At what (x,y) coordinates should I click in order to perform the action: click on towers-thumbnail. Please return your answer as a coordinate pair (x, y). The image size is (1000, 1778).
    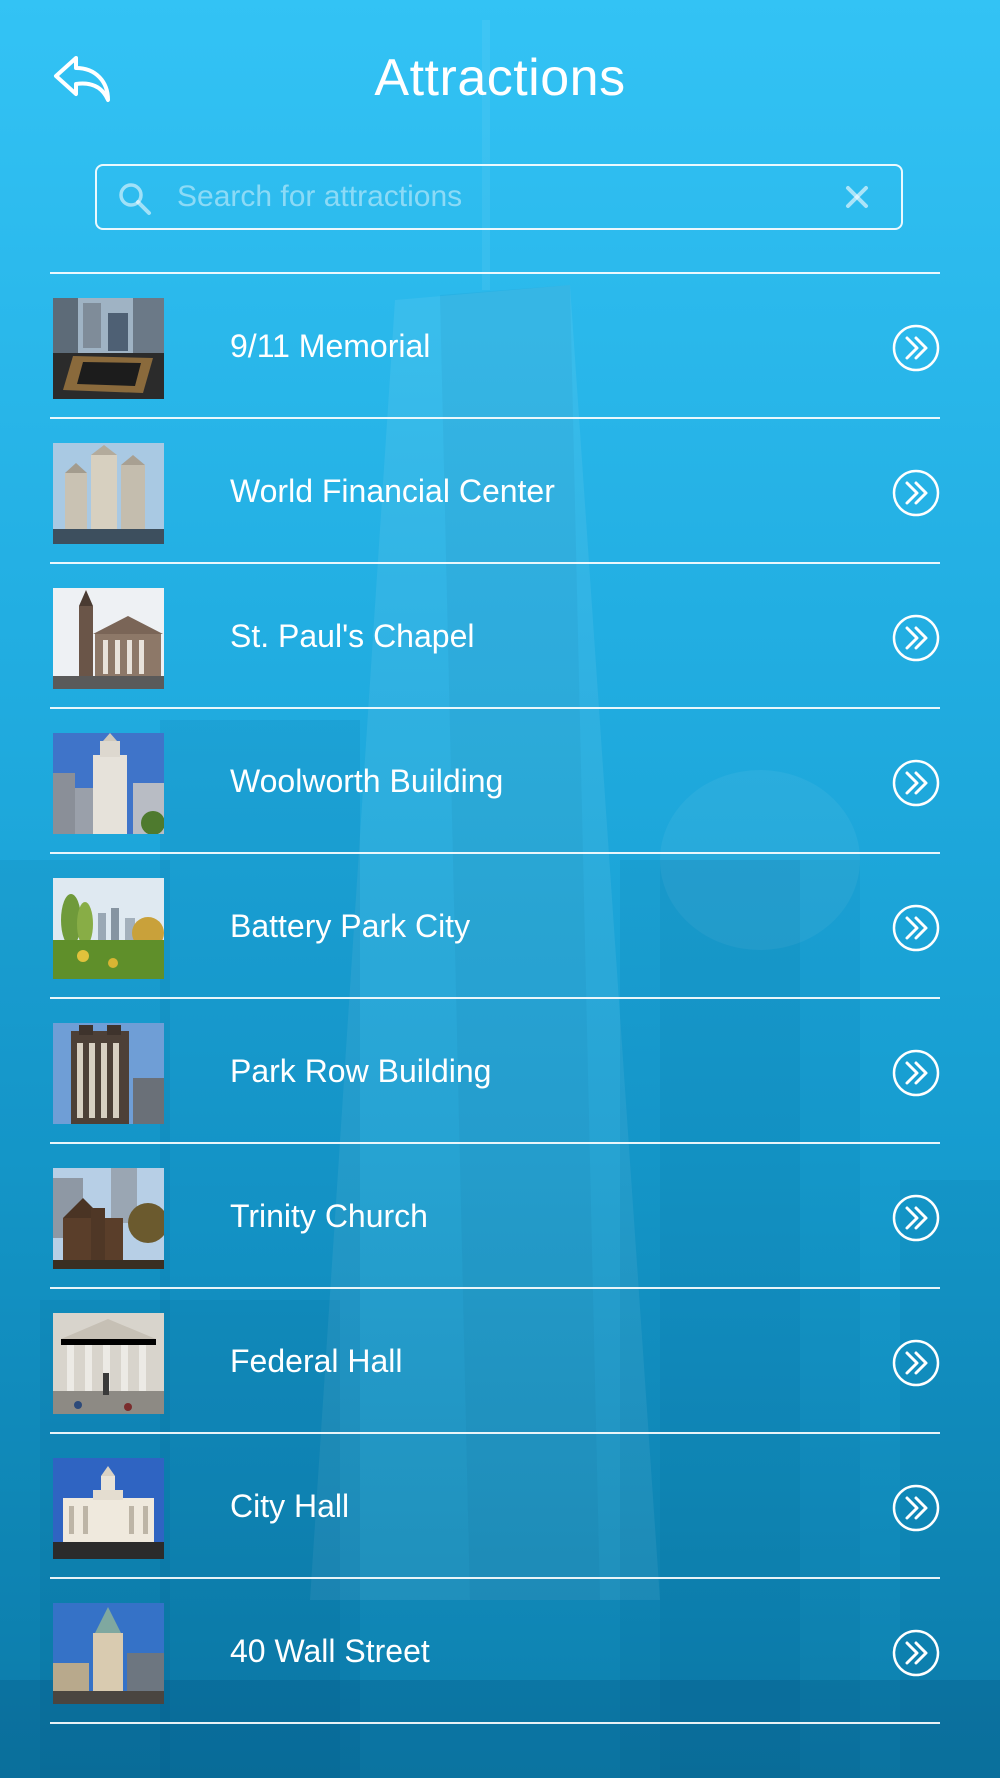
    Looking at the image, I should click on (108, 493).